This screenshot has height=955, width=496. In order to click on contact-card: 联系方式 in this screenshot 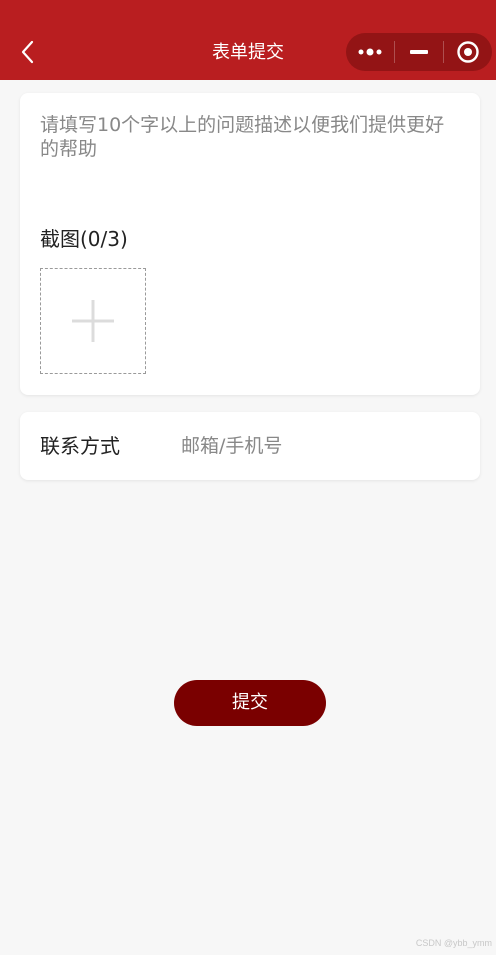, I will do `click(250, 446)`.